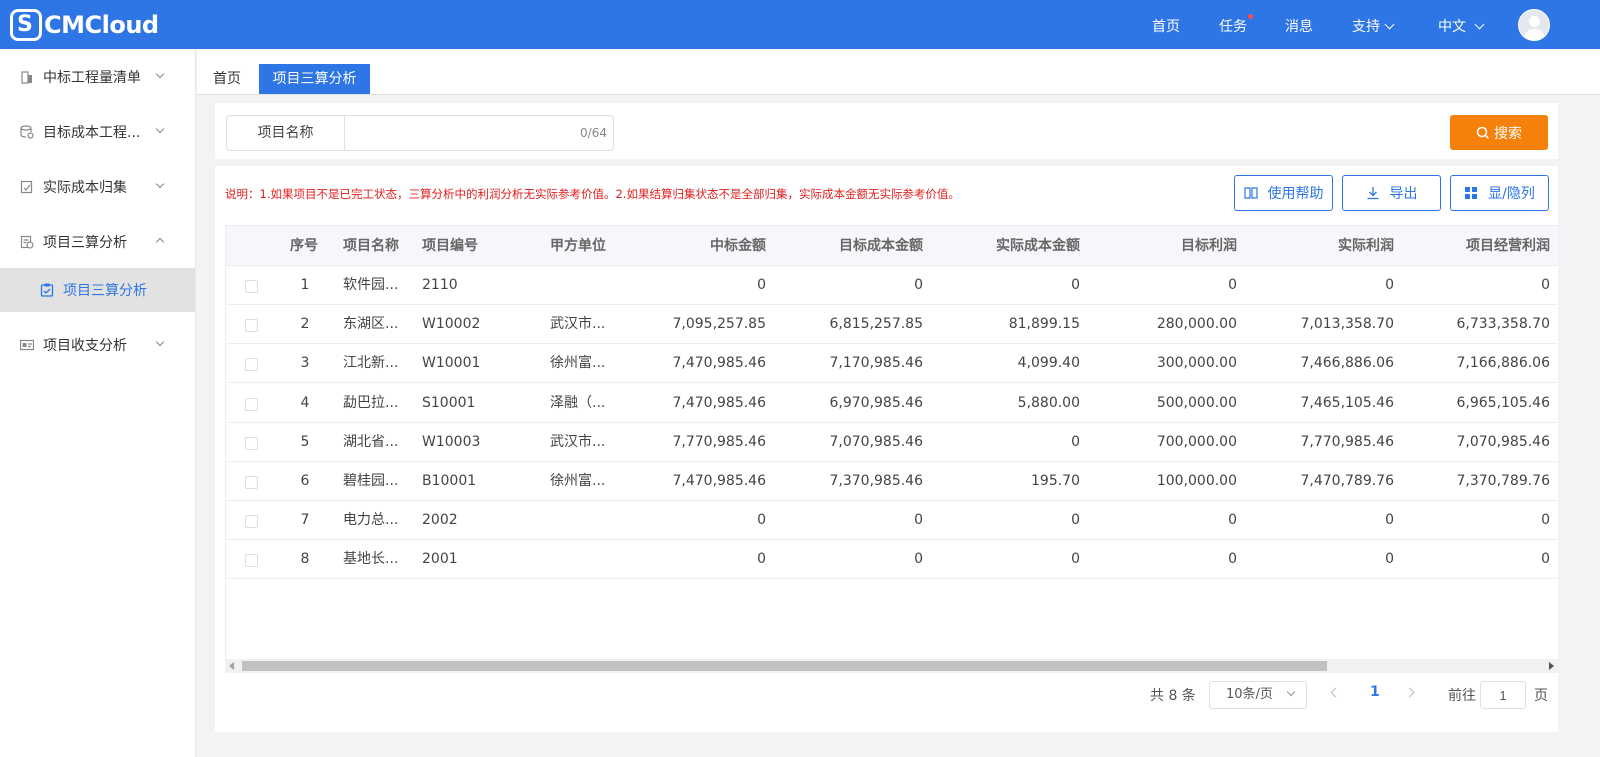 Image resolution: width=1600 pixels, height=757 pixels. Describe the element at coordinates (1335, 692) in the screenshot. I see `prev-page-icon` at that location.